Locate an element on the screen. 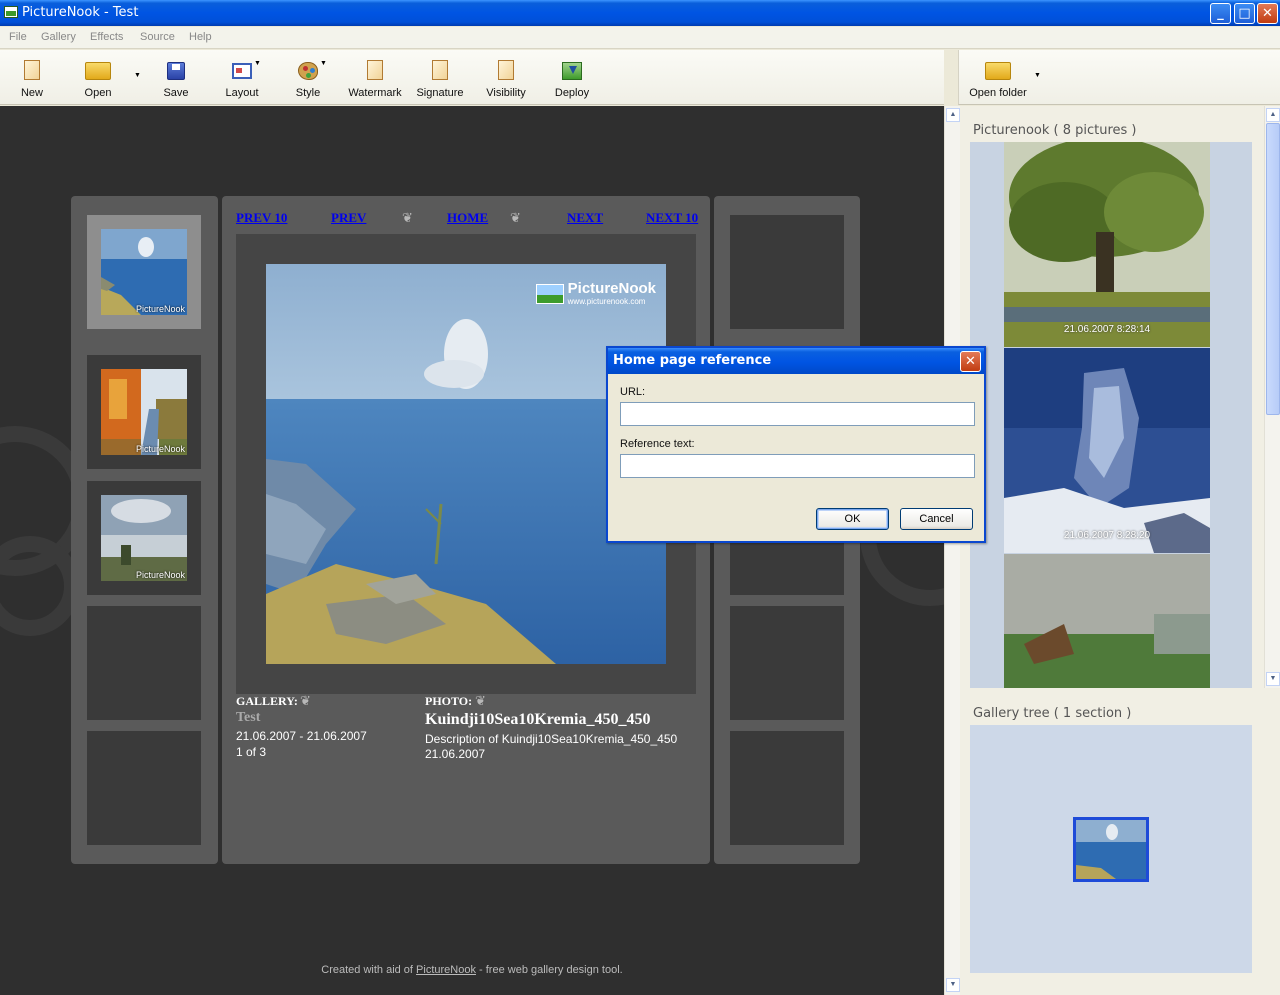 The height and width of the screenshot is (995, 1280). thumbnail-lake: PictureNook is located at coordinates (144, 538).